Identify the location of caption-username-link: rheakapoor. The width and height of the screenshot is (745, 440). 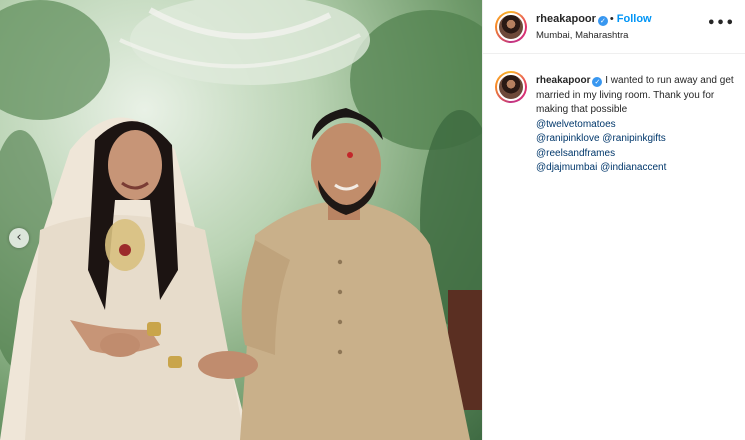
(563, 80).